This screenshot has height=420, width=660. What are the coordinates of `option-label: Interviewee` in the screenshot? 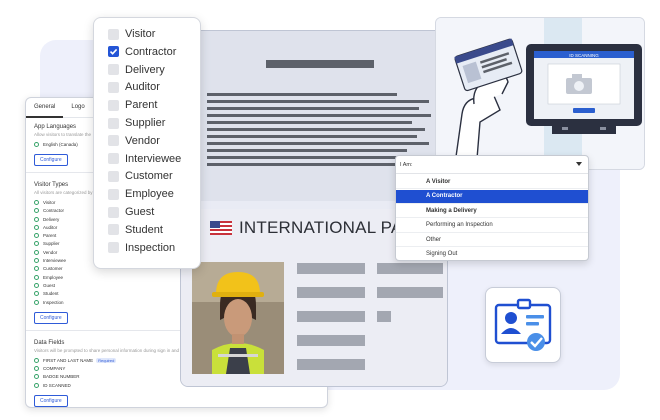 It's located at (55, 261).